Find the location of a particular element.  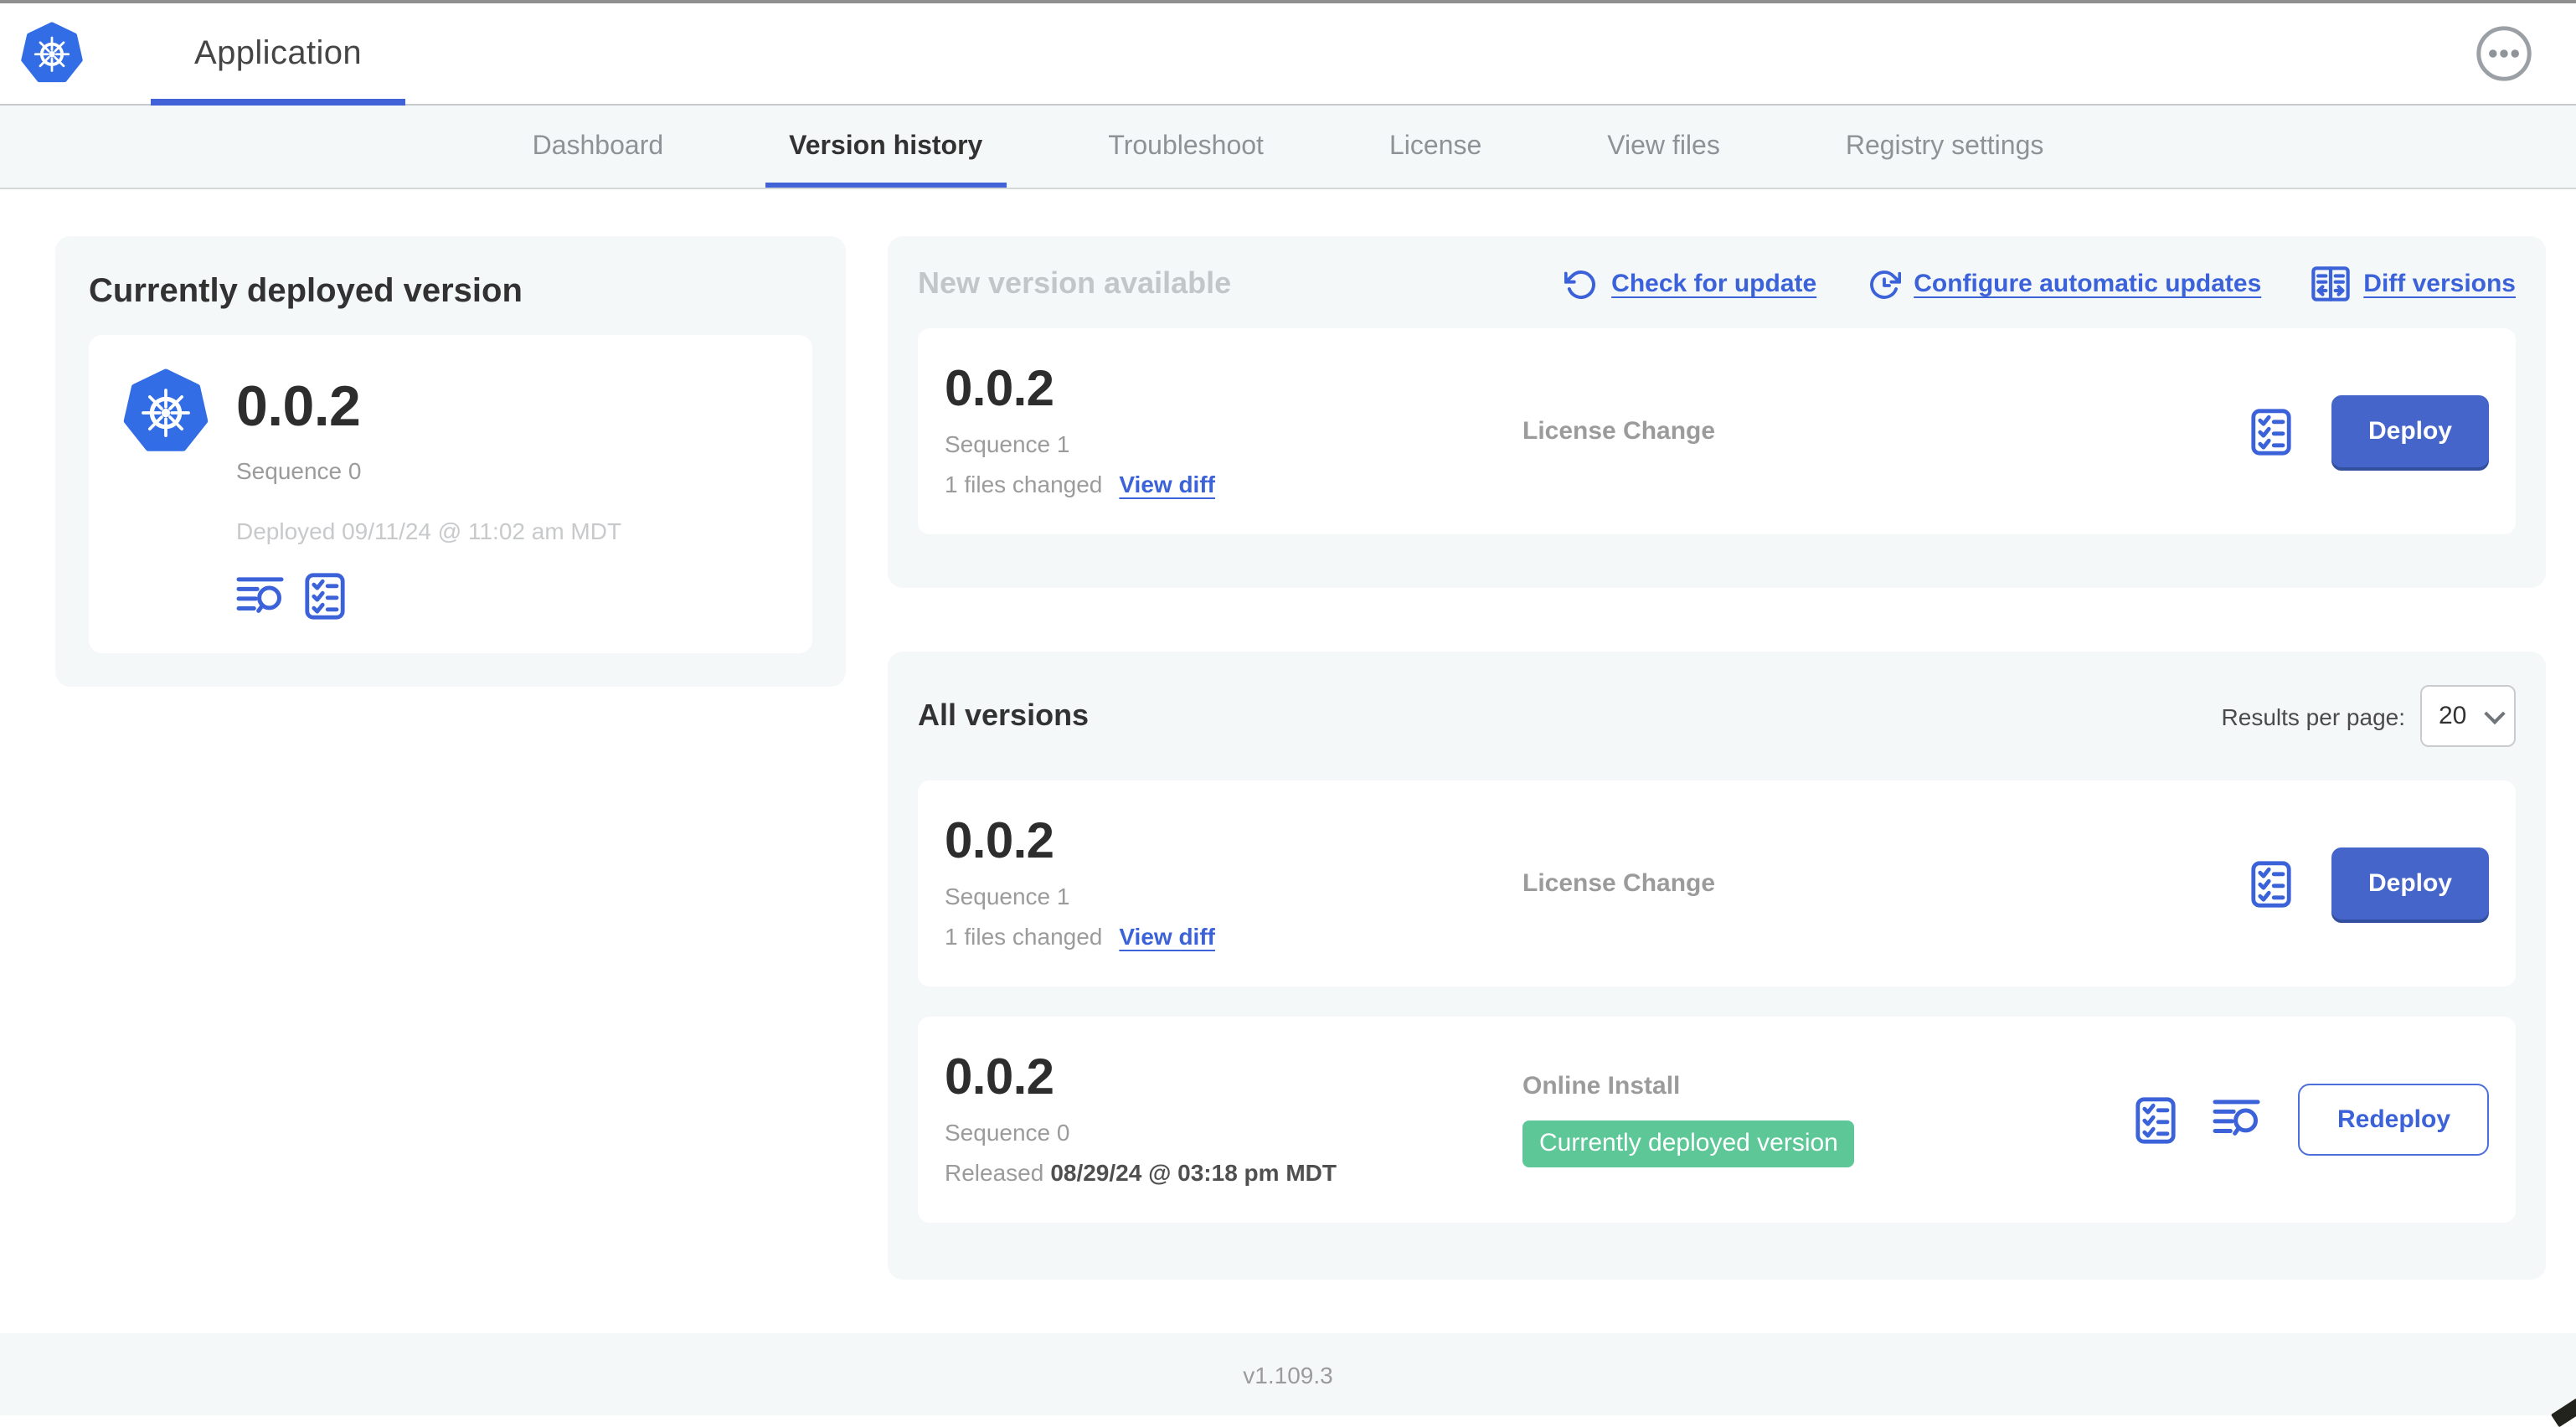

footer: v1.109.3 is located at coordinates (1288, 1374).